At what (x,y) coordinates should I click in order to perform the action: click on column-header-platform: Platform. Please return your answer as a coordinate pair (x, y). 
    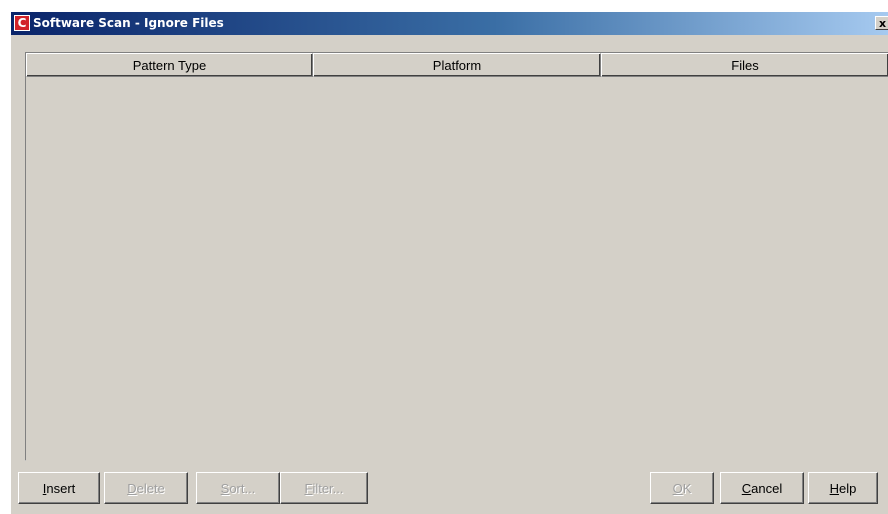
    Looking at the image, I should click on (457, 65).